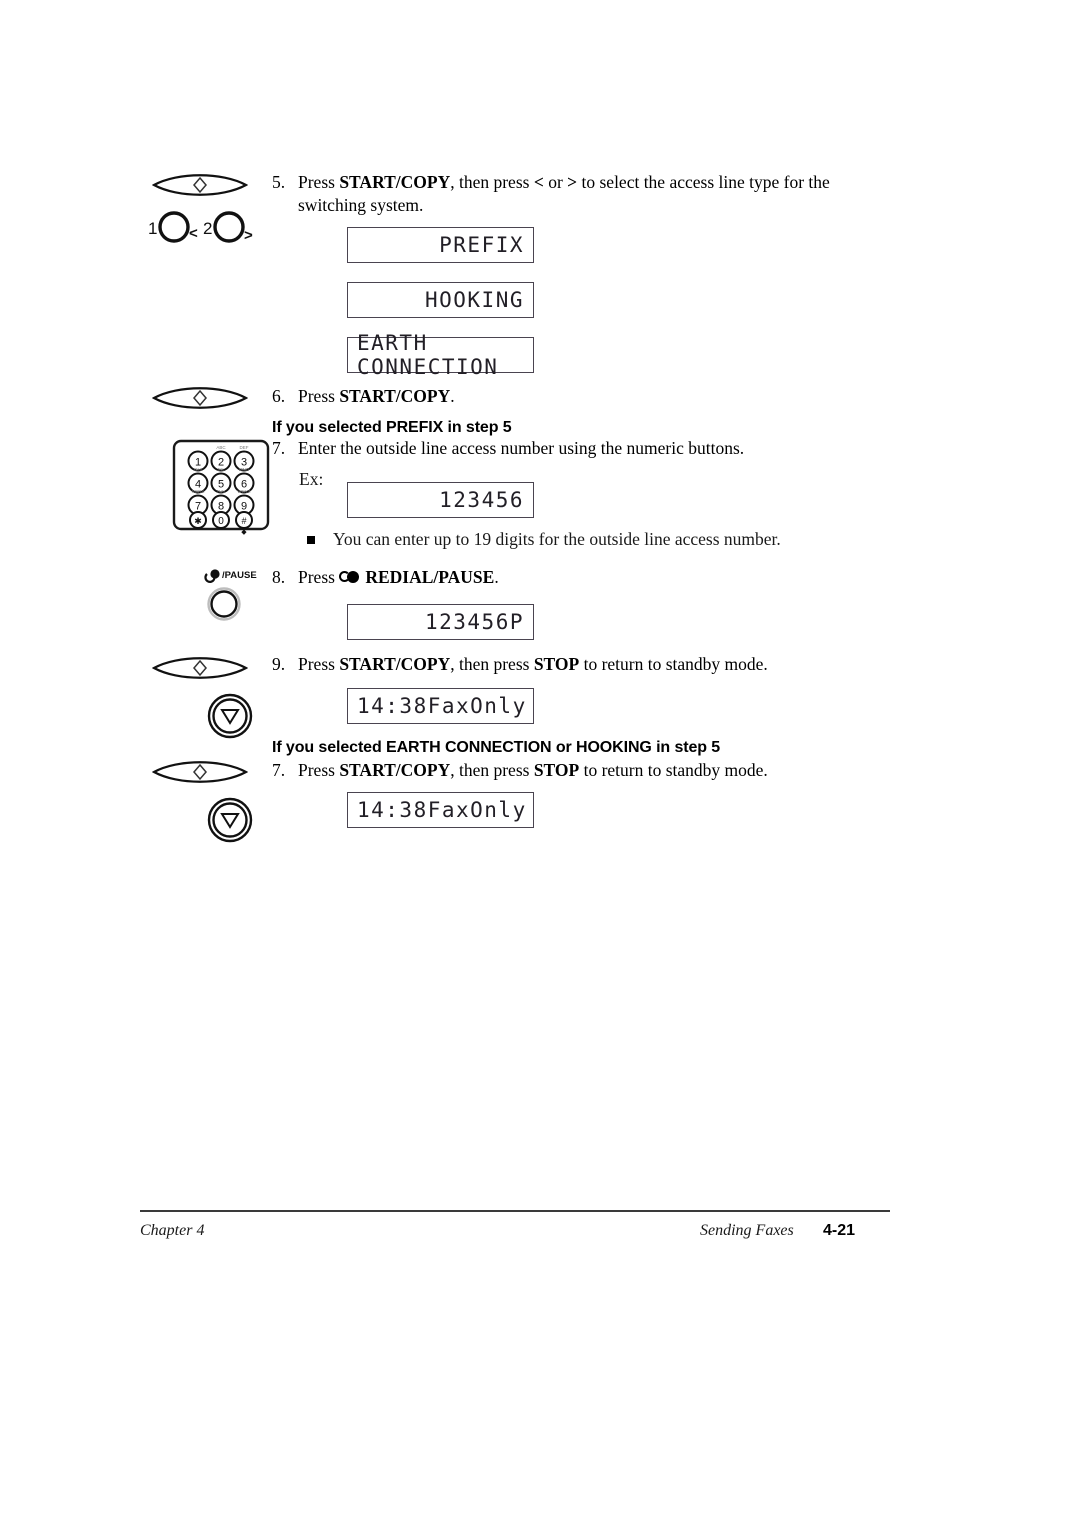 This screenshot has height=1528, width=1080. Describe the element at coordinates (319, 396) in the screenshot. I see `step-6-text-a: Press` at that location.